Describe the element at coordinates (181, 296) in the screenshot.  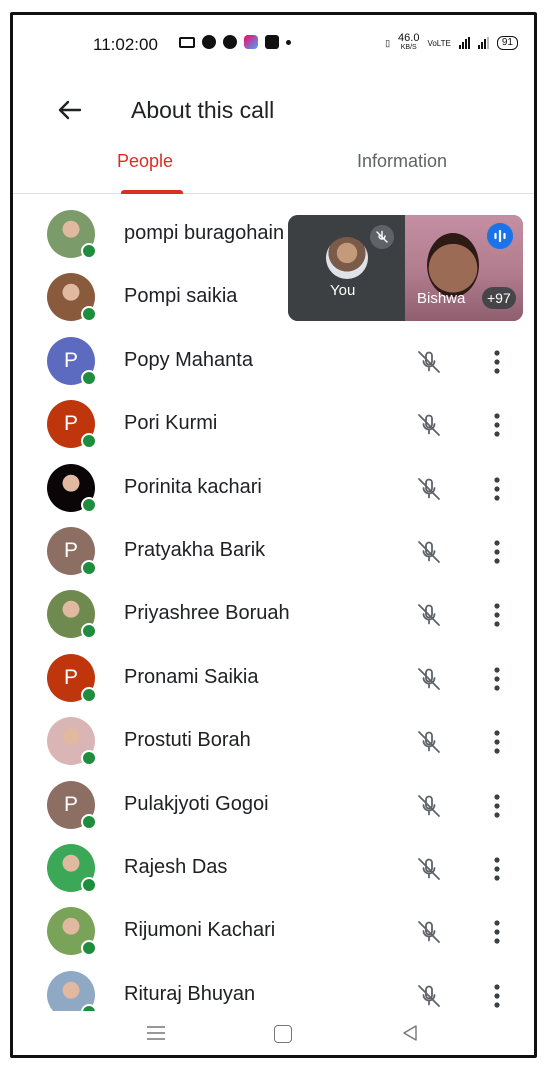
I see `participant-name: Pompi saikia` at that location.